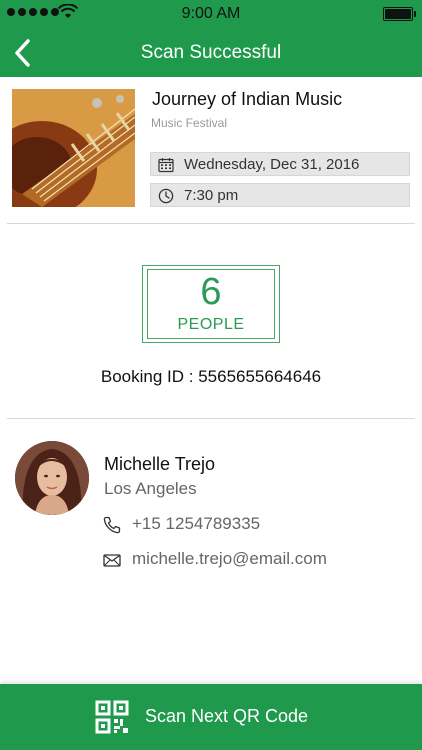 Image resolution: width=422 pixels, height=750 pixels. What do you see at coordinates (150, 488) in the screenshot?
I see `contact-city: Los Angeles` at bounding box center [150, 488].